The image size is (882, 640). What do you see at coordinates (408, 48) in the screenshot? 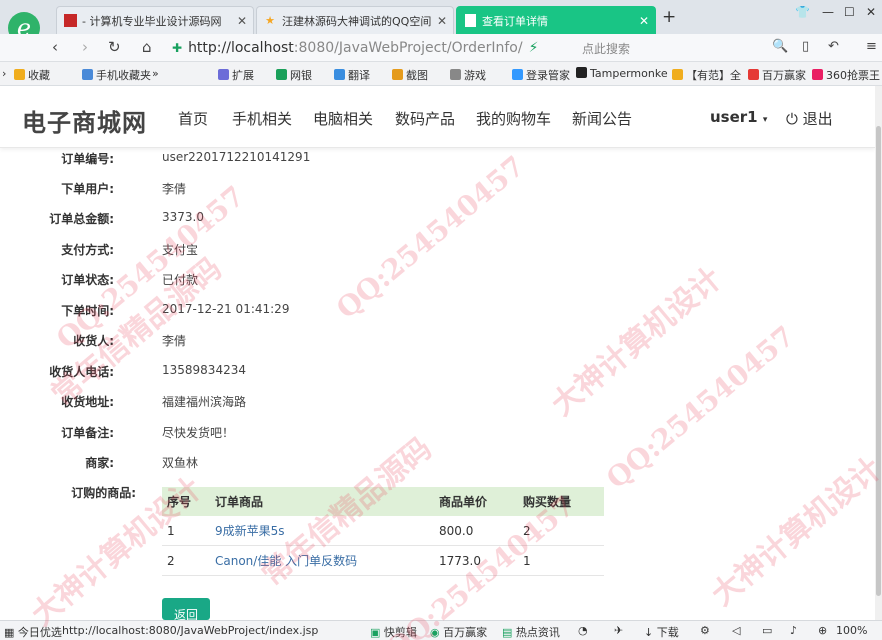
I see `url-path: :8080/JavaWebProject/OrderInfo/` at bounding box center [408, 48].